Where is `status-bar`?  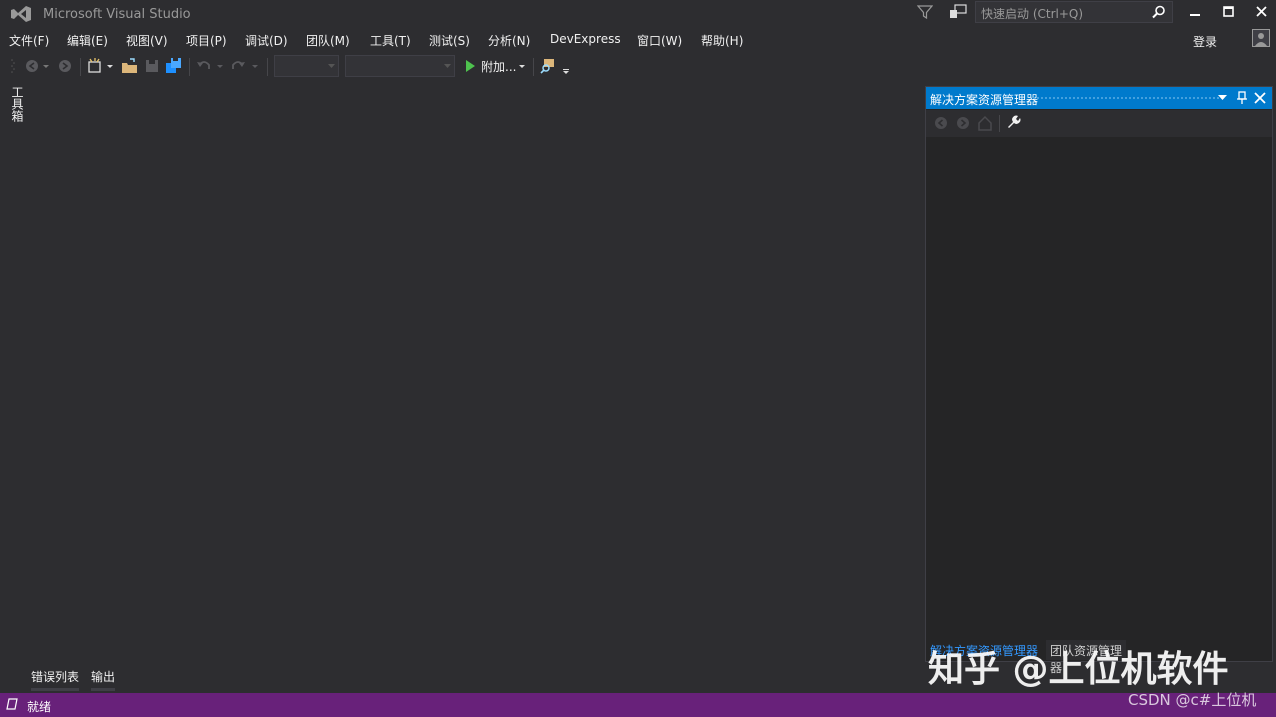 status-bar is located at coordinates (638, 705).